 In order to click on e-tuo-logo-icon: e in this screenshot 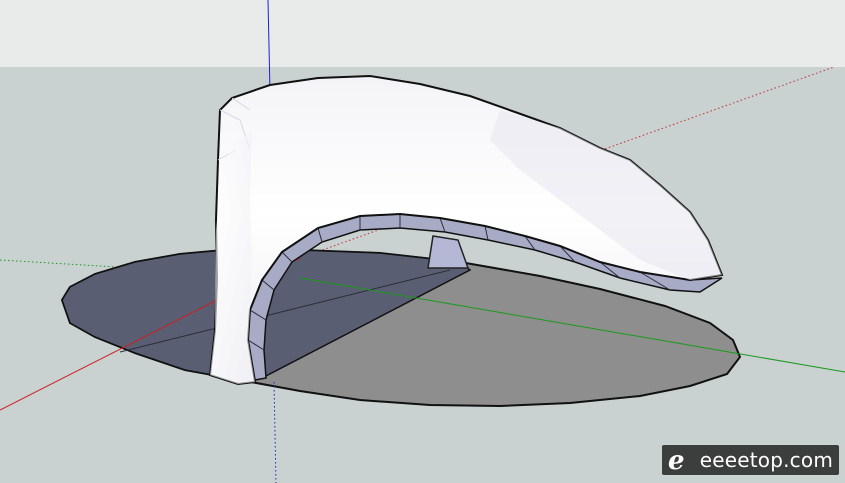, I will do `click(681, 460)`.